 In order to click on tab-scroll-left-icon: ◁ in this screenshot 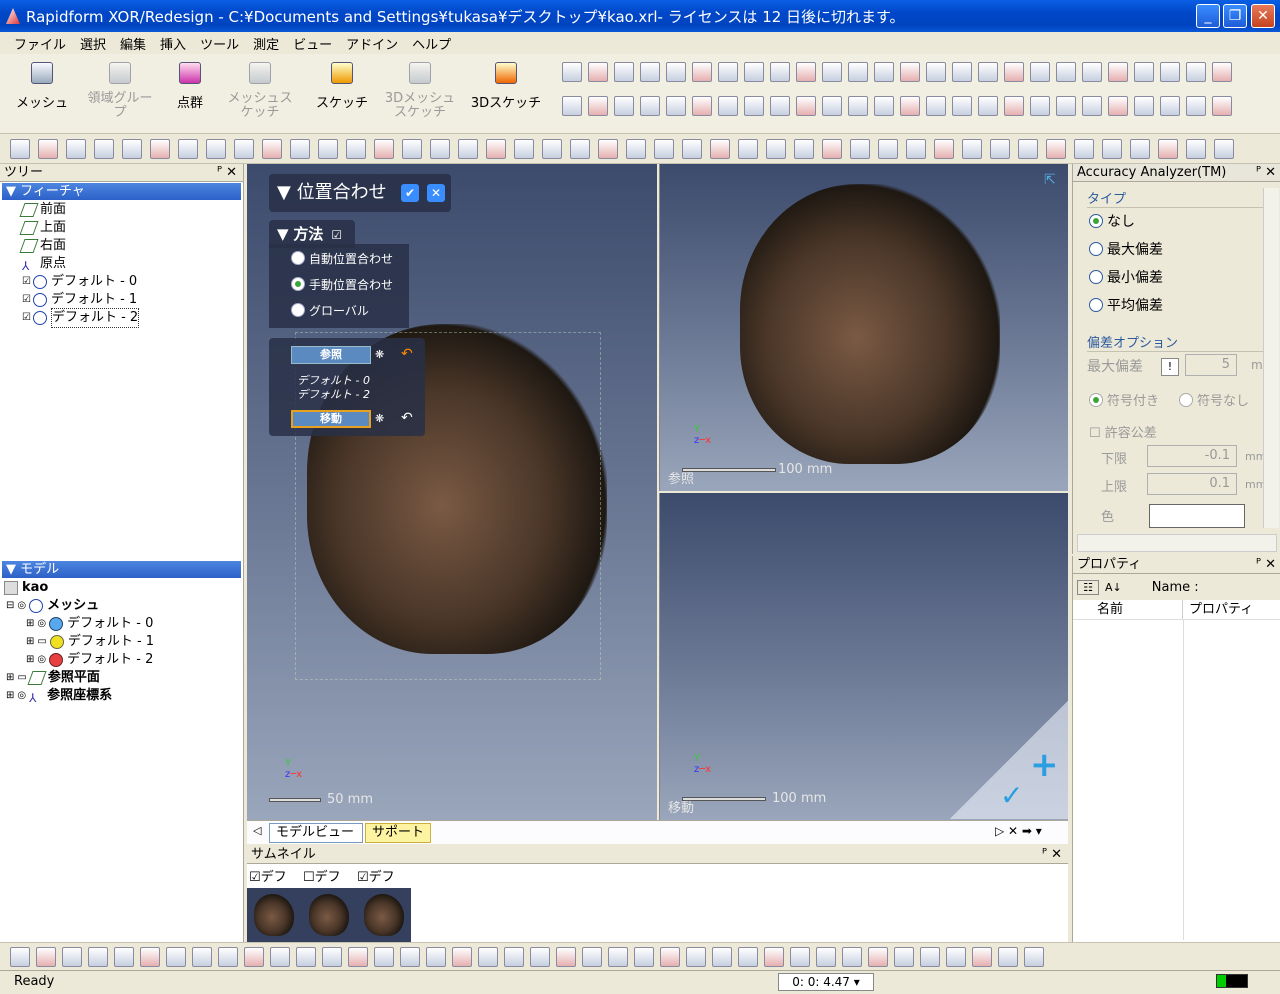, I will do `click(257, 830)`.